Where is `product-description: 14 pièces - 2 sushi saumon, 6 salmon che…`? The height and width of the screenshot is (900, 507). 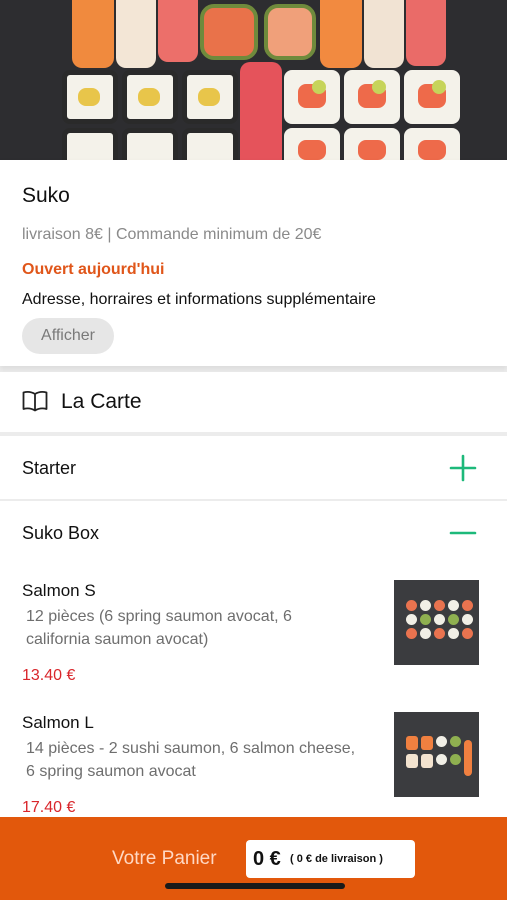
product-description: 14 pièces - 2 sushi saumon, 6 salmon che… is located at coordinates (191, 760).